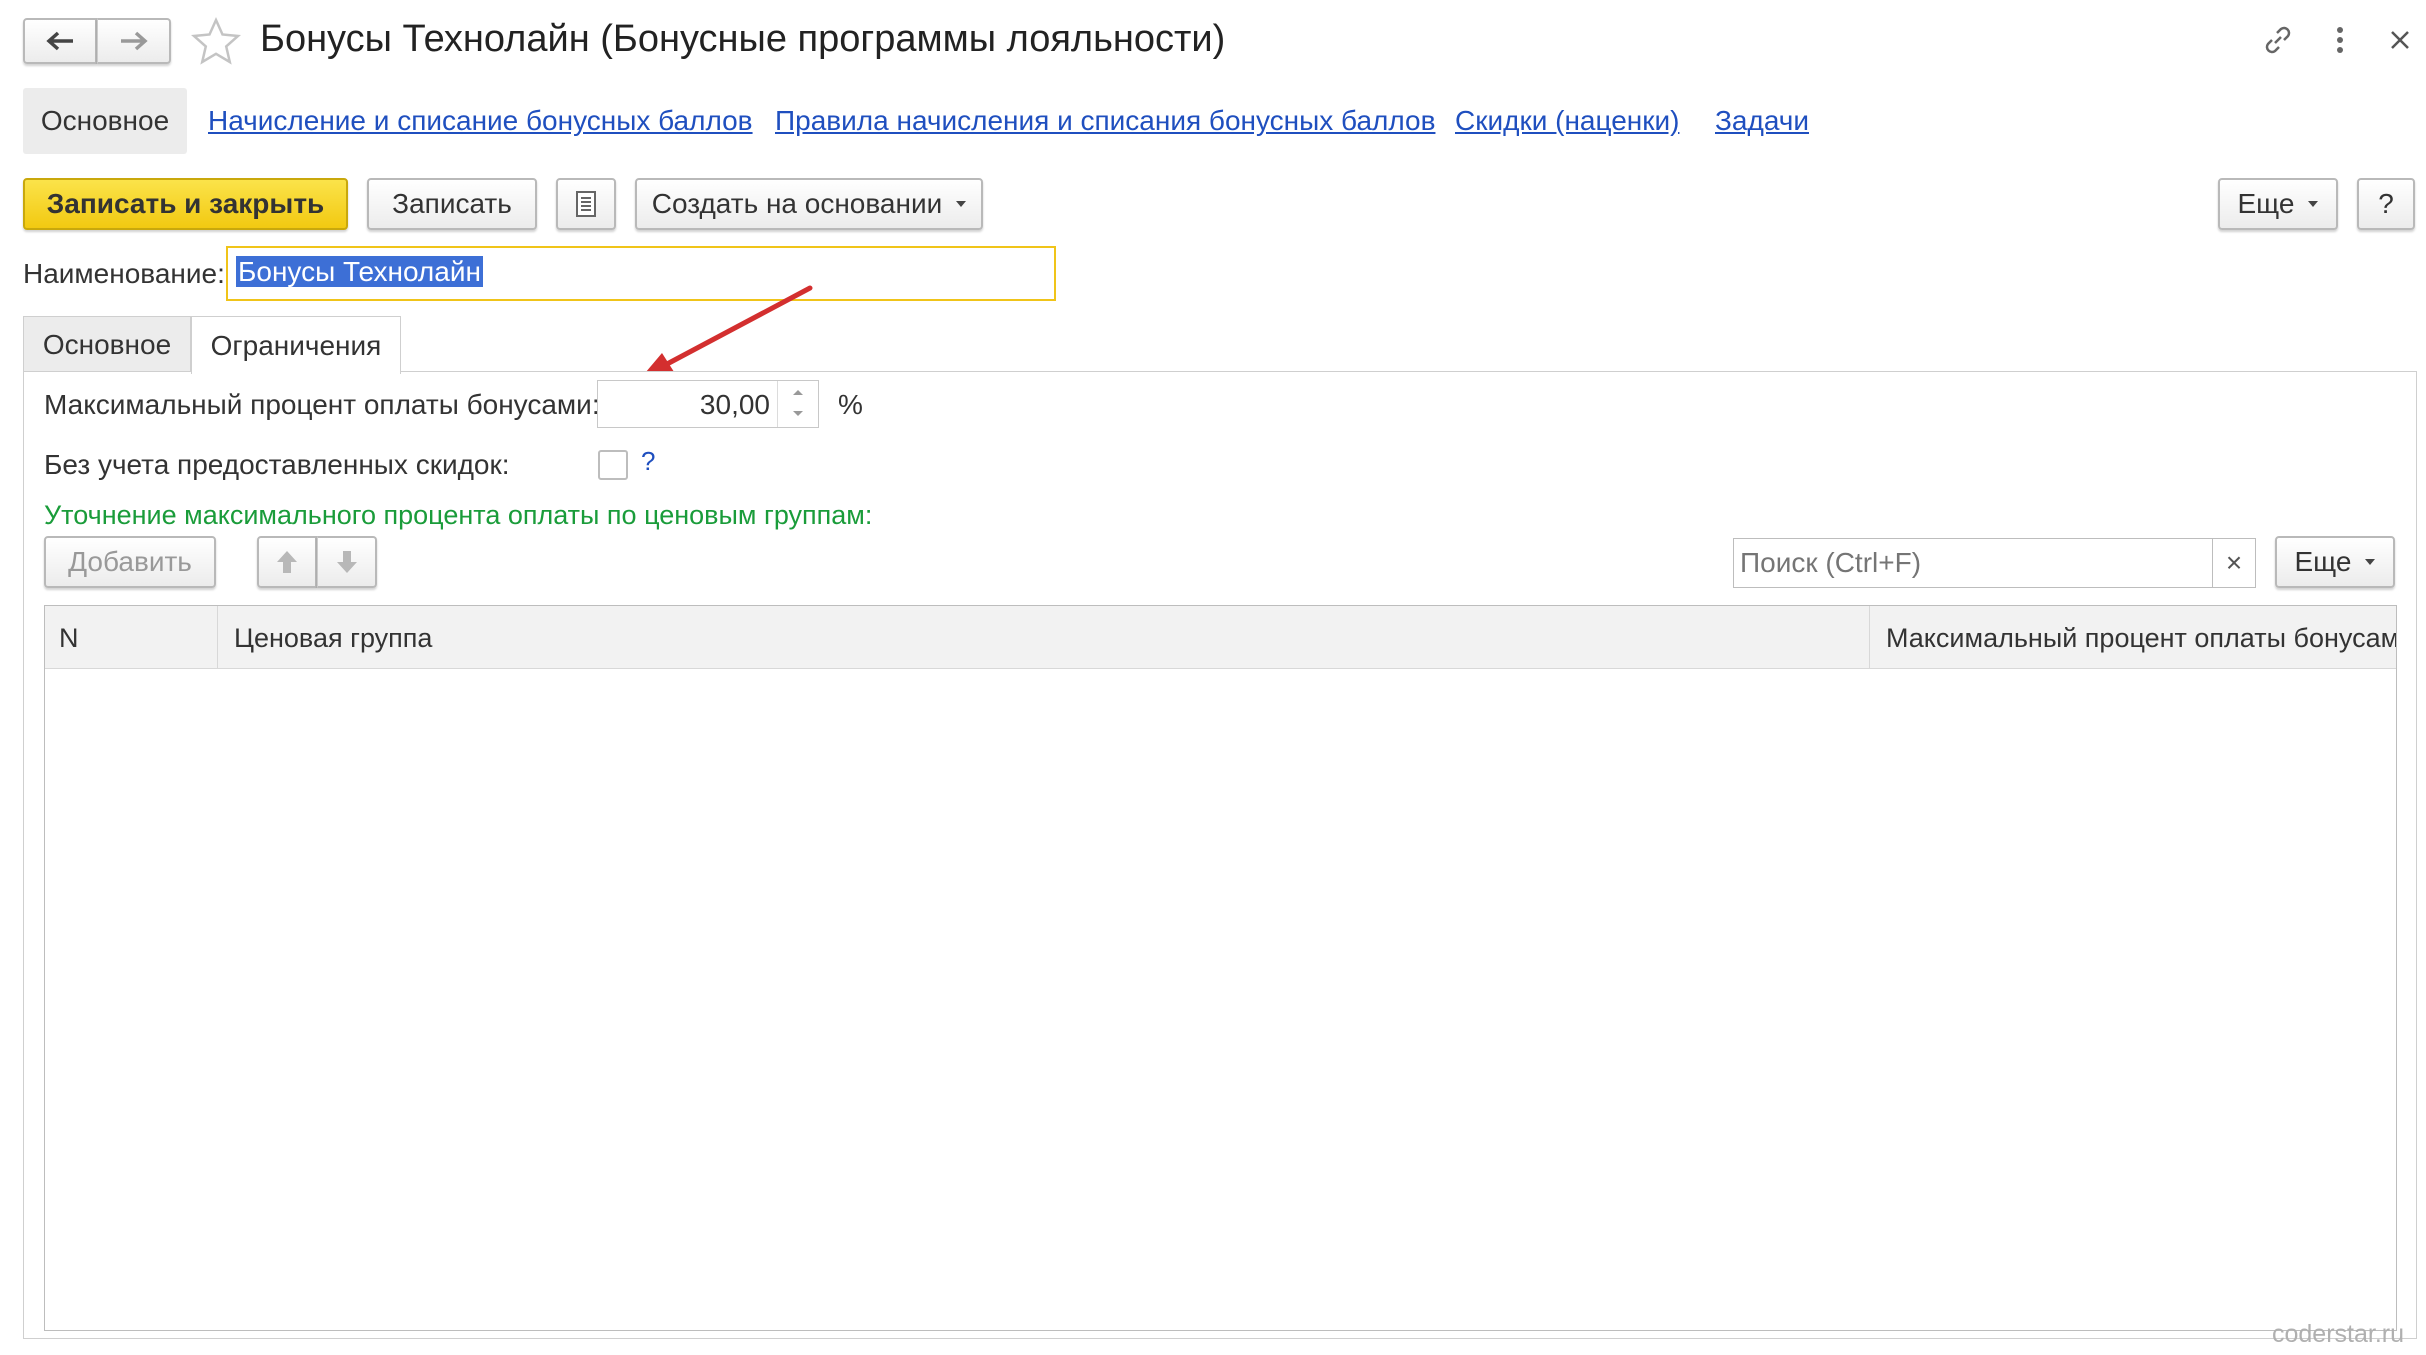 The image size is (2426, 1355). What do you see at coordinates (798, 413) in the screenshot?
I see `spin-down-icon` at bounding box center [798, 413].